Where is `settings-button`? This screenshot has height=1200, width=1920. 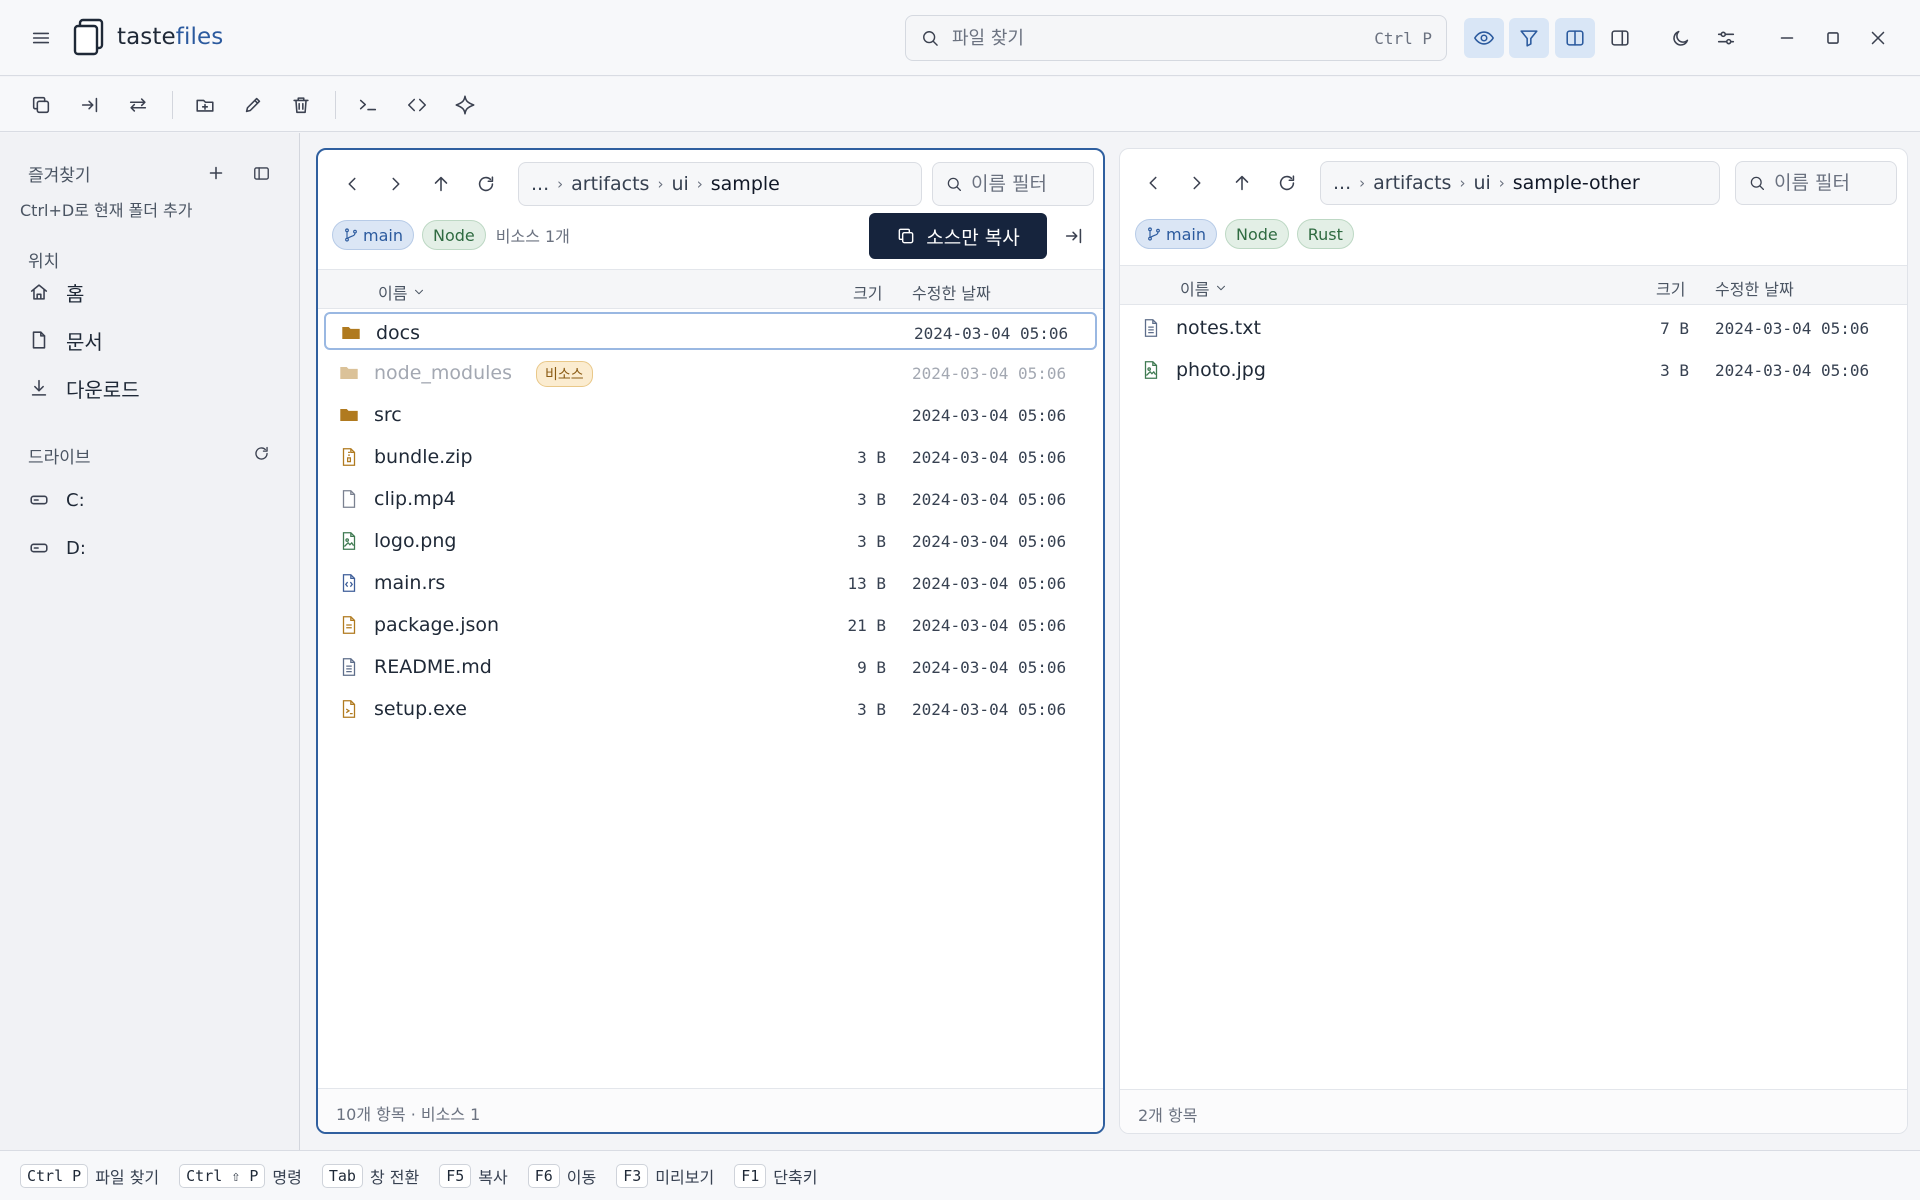 settings-button is located at coordinates (1726, 38).